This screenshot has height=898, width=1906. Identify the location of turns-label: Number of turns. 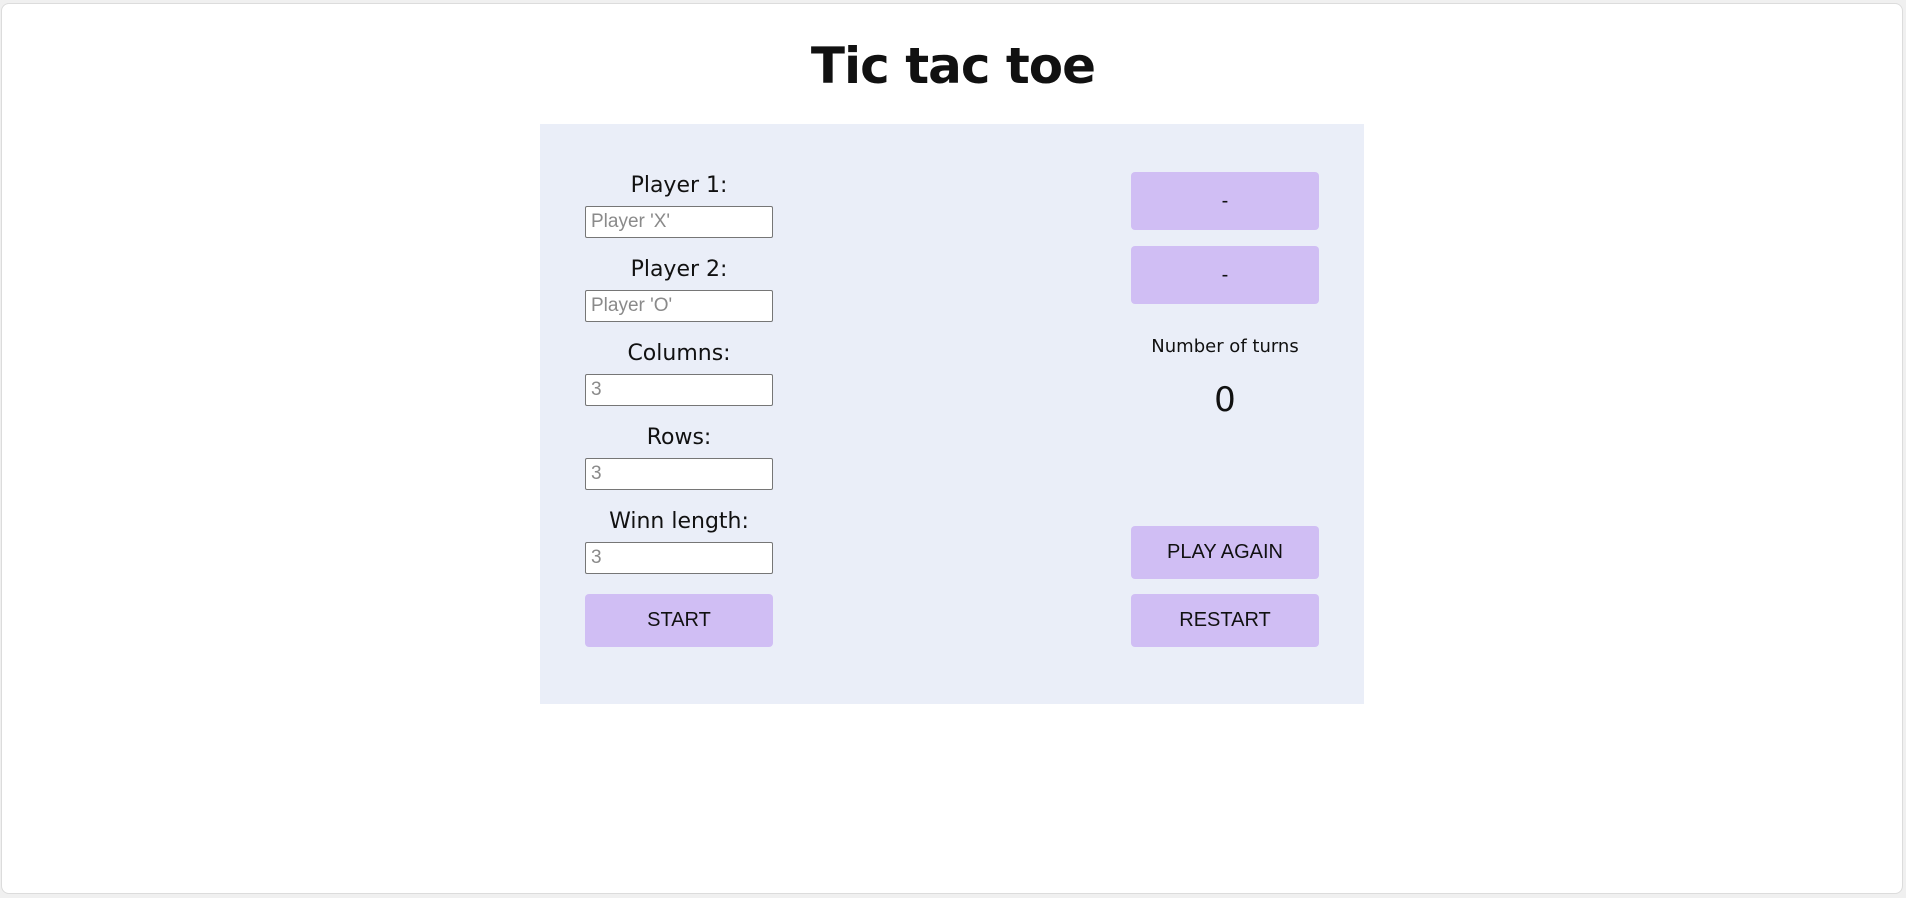
(1225, 346).